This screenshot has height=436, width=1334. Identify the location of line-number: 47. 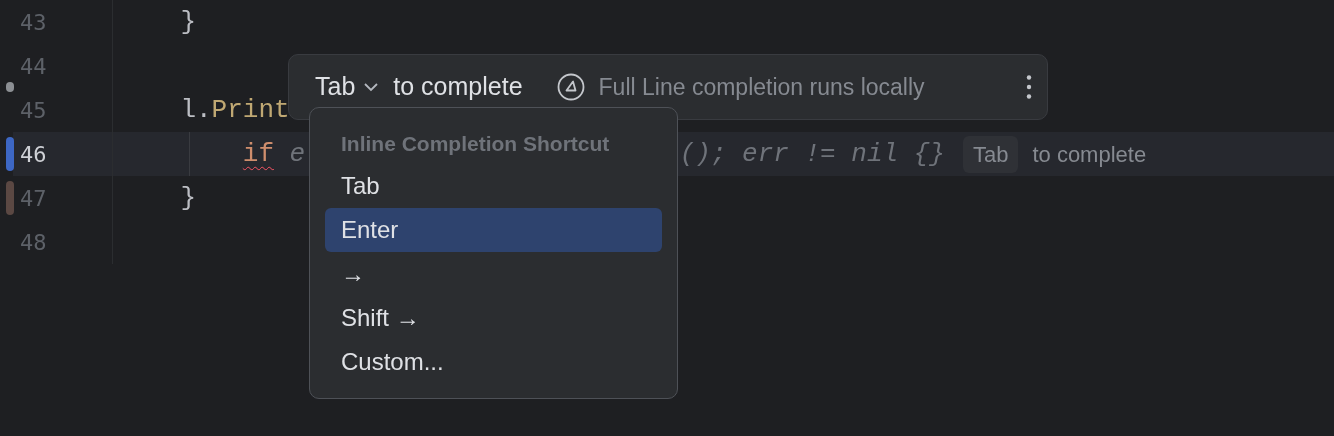
(33, 198).